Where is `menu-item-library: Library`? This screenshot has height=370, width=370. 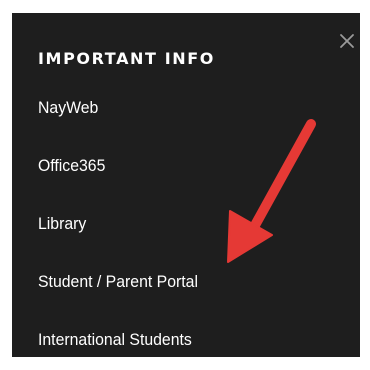
menu-item-library: Library is located at coordinates (124, 243).